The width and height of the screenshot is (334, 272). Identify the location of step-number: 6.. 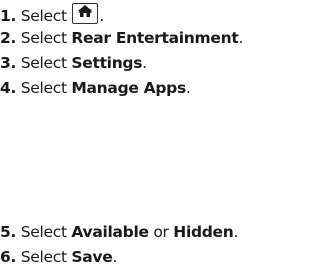
(8, 257).